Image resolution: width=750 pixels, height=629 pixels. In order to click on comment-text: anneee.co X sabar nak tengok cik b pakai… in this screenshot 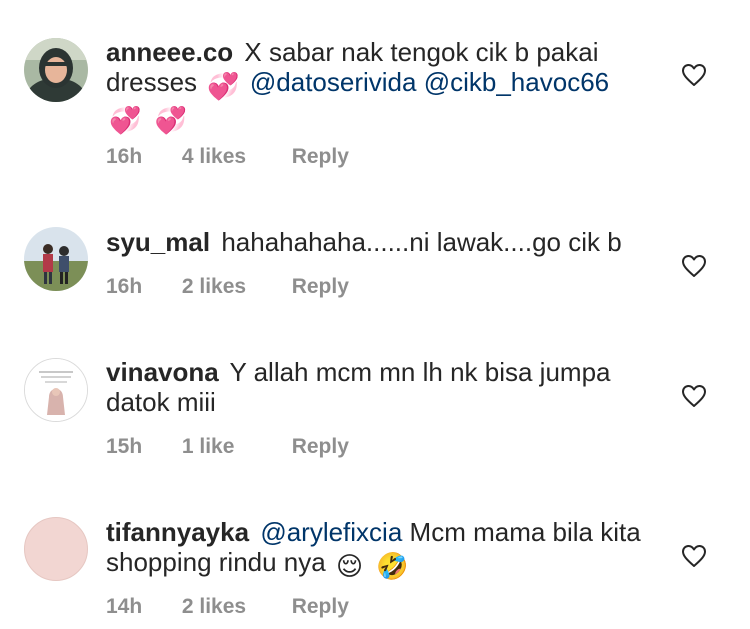, I will do `click(386, 86)`.